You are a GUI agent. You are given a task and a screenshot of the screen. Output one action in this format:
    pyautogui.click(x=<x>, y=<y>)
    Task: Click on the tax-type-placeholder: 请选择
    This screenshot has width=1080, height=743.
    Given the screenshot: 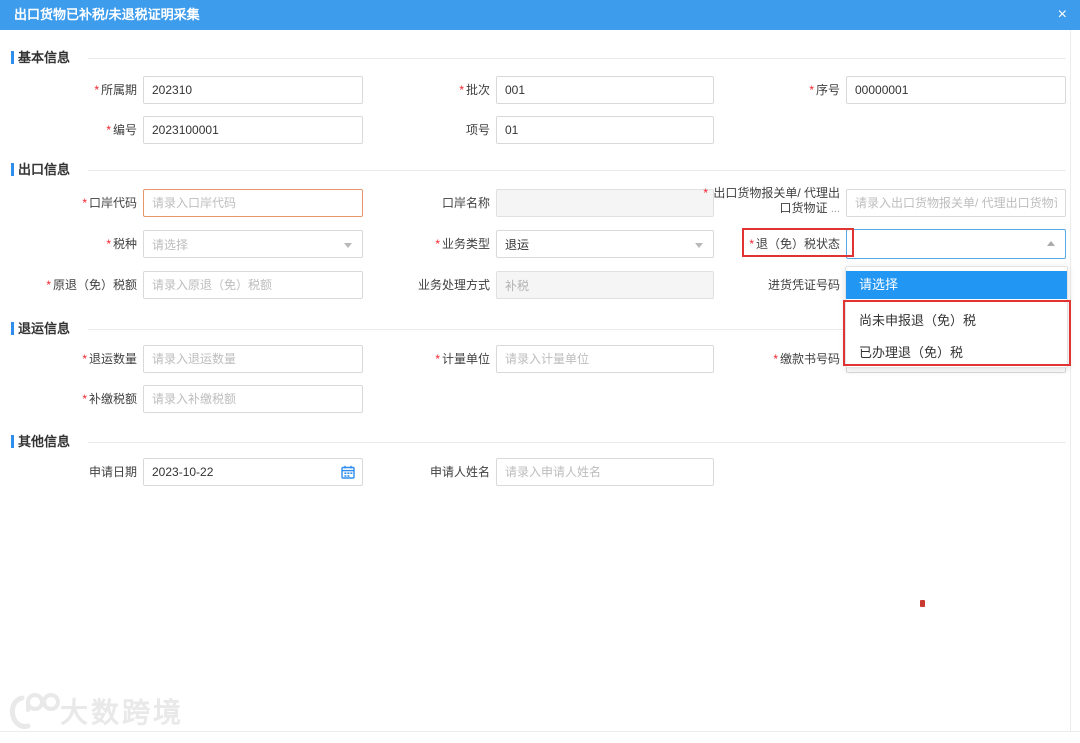 What is the action you would take?
    pyautogui.click(x=170, y=244)
    